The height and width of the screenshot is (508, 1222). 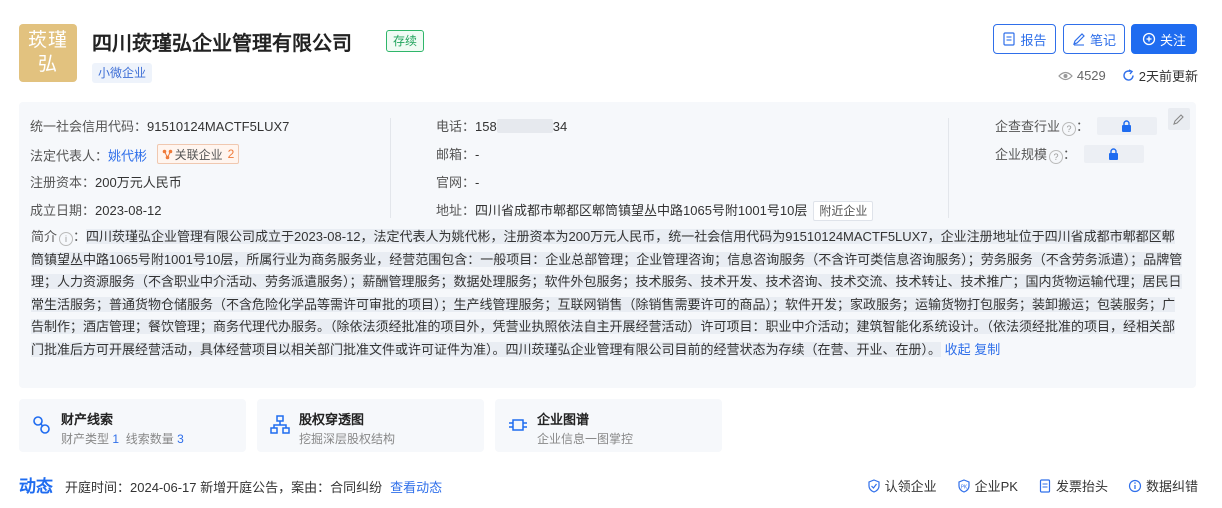 What do you see at coordinates (1009, 39) in the screenshot?
I see `document-icon` at bounding box center [1009, 39].